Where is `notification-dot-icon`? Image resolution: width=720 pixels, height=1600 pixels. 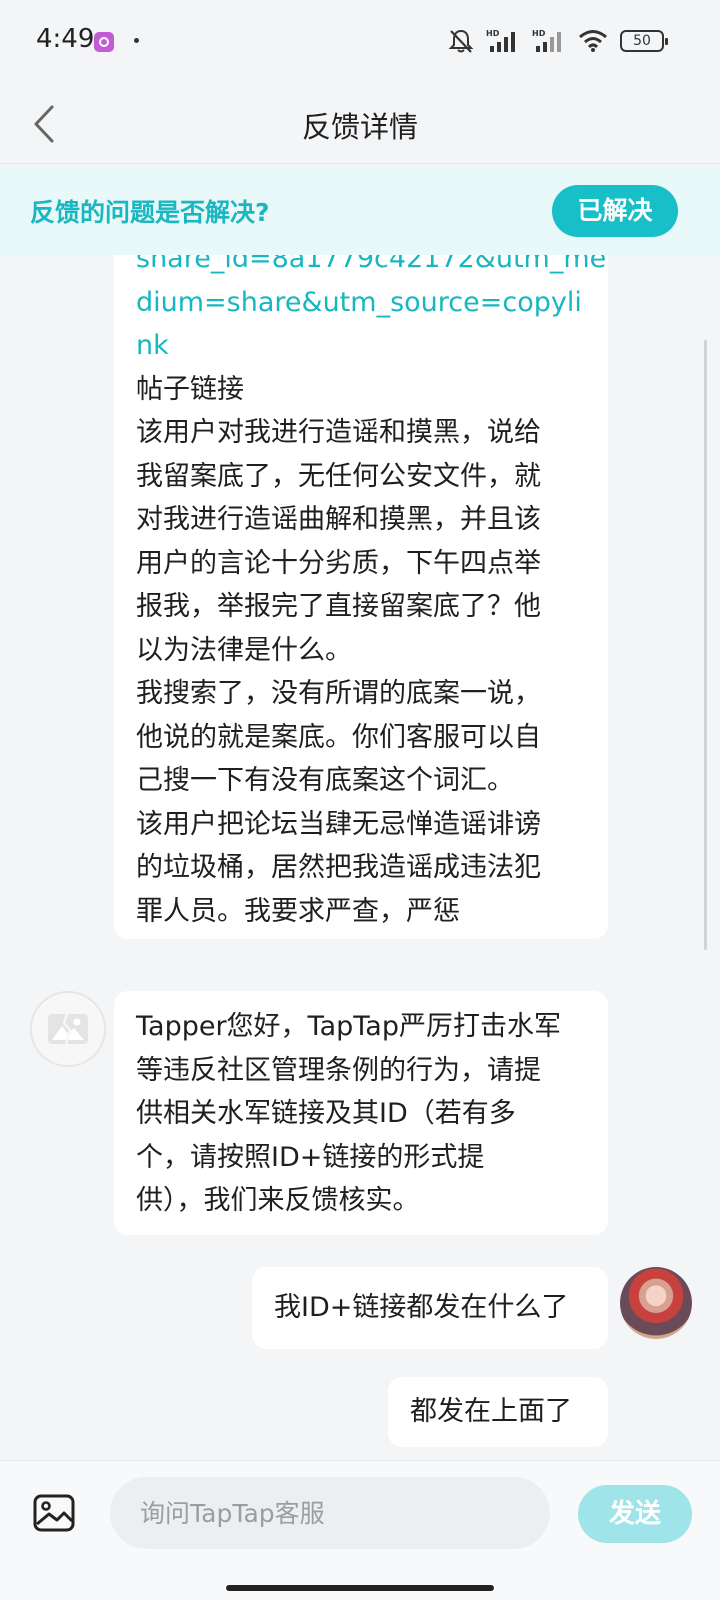 notification-dot-icon is located at coordinates (136, 40).